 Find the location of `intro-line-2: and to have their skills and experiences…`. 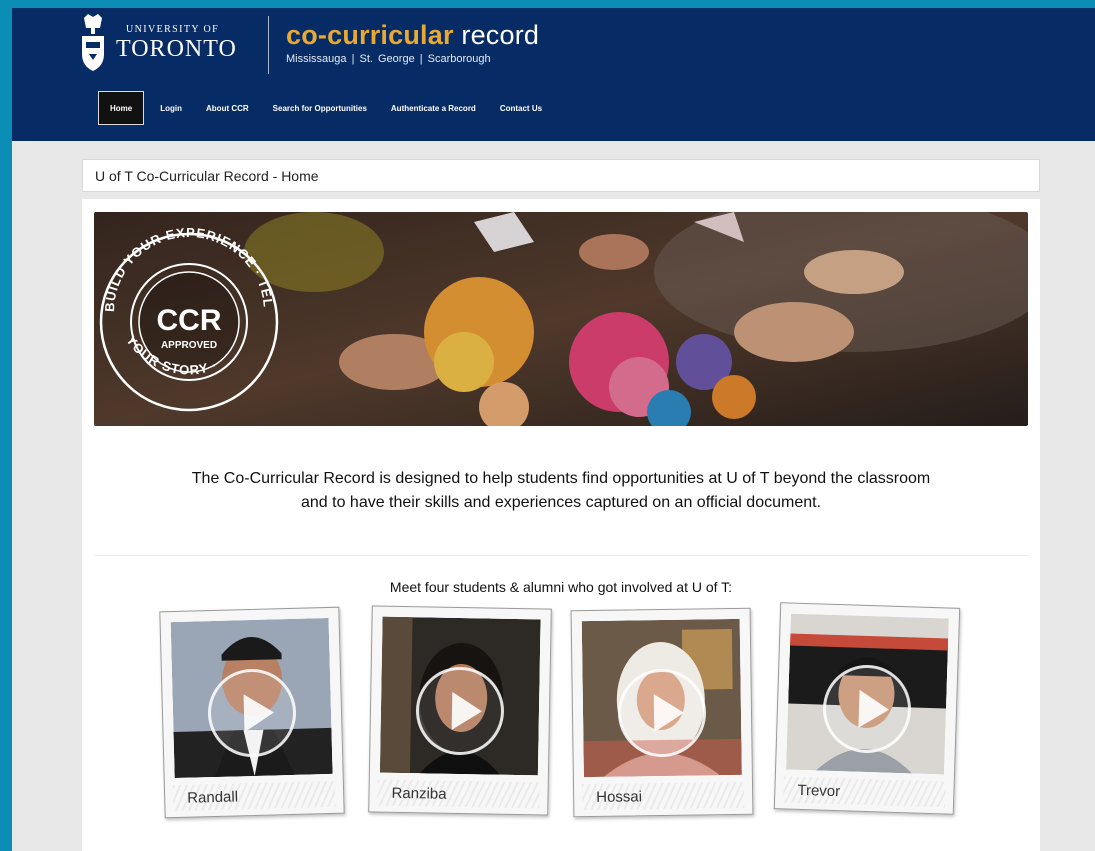

intro-line-2: and to have their skills and experiences… is located at coordinates (561, 502).